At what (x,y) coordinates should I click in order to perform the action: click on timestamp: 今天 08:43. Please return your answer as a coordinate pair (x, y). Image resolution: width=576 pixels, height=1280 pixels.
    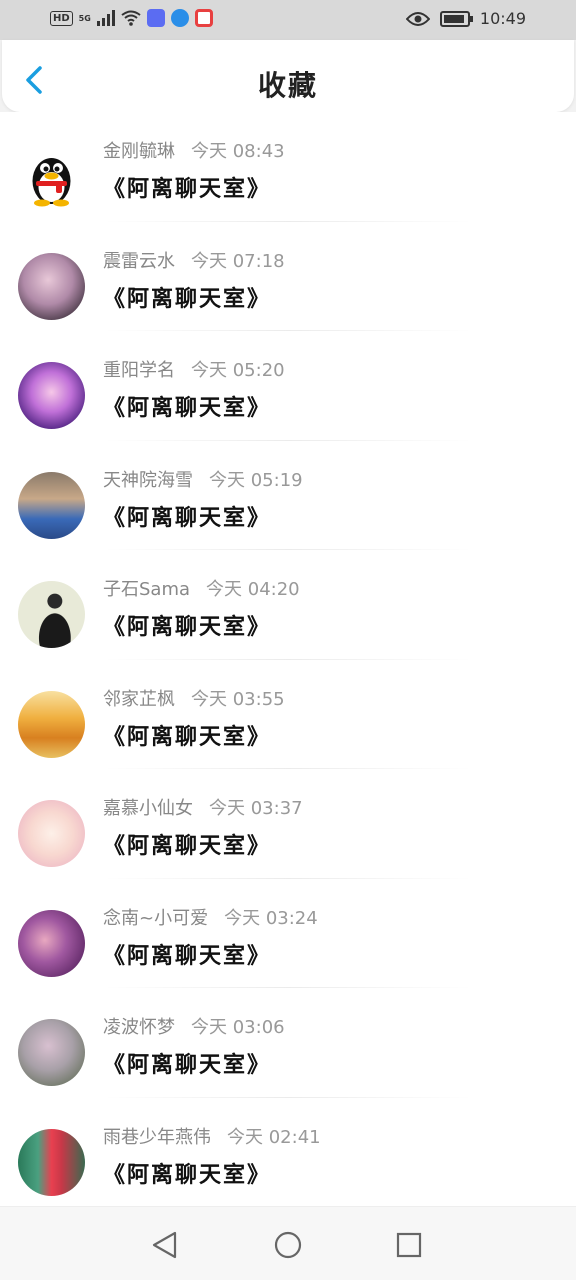
    Looking at the image, I should click on (238, 151).